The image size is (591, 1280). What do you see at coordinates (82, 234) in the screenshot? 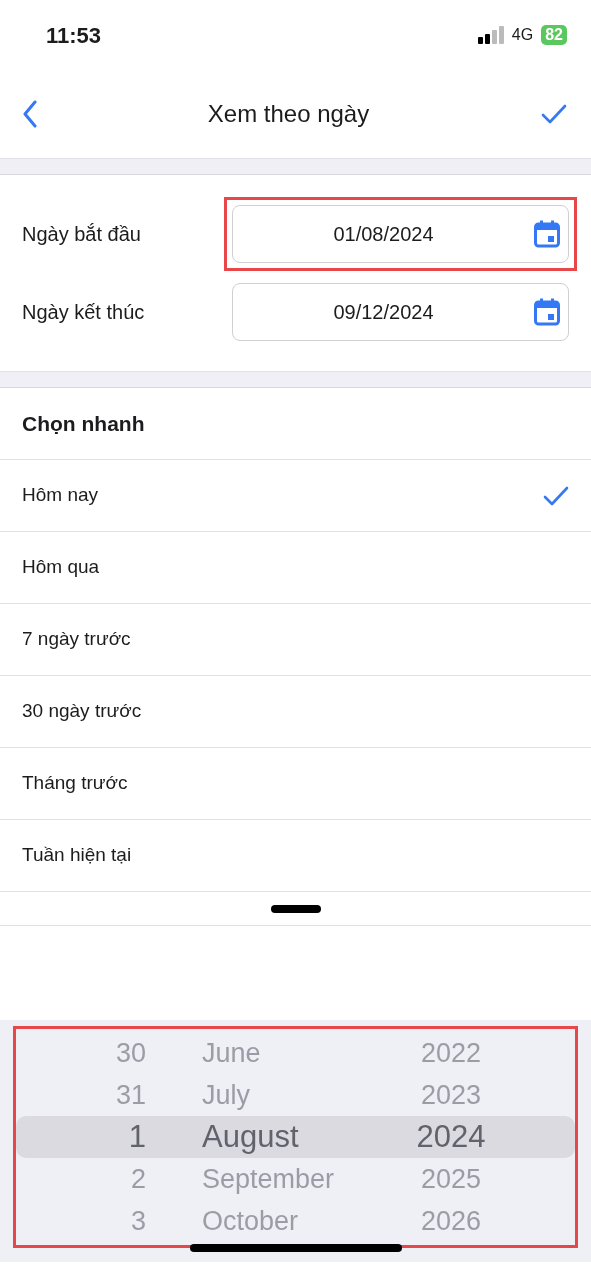
I see `field-label: Ngày bắt đầu` at bounding box center [82, 234].